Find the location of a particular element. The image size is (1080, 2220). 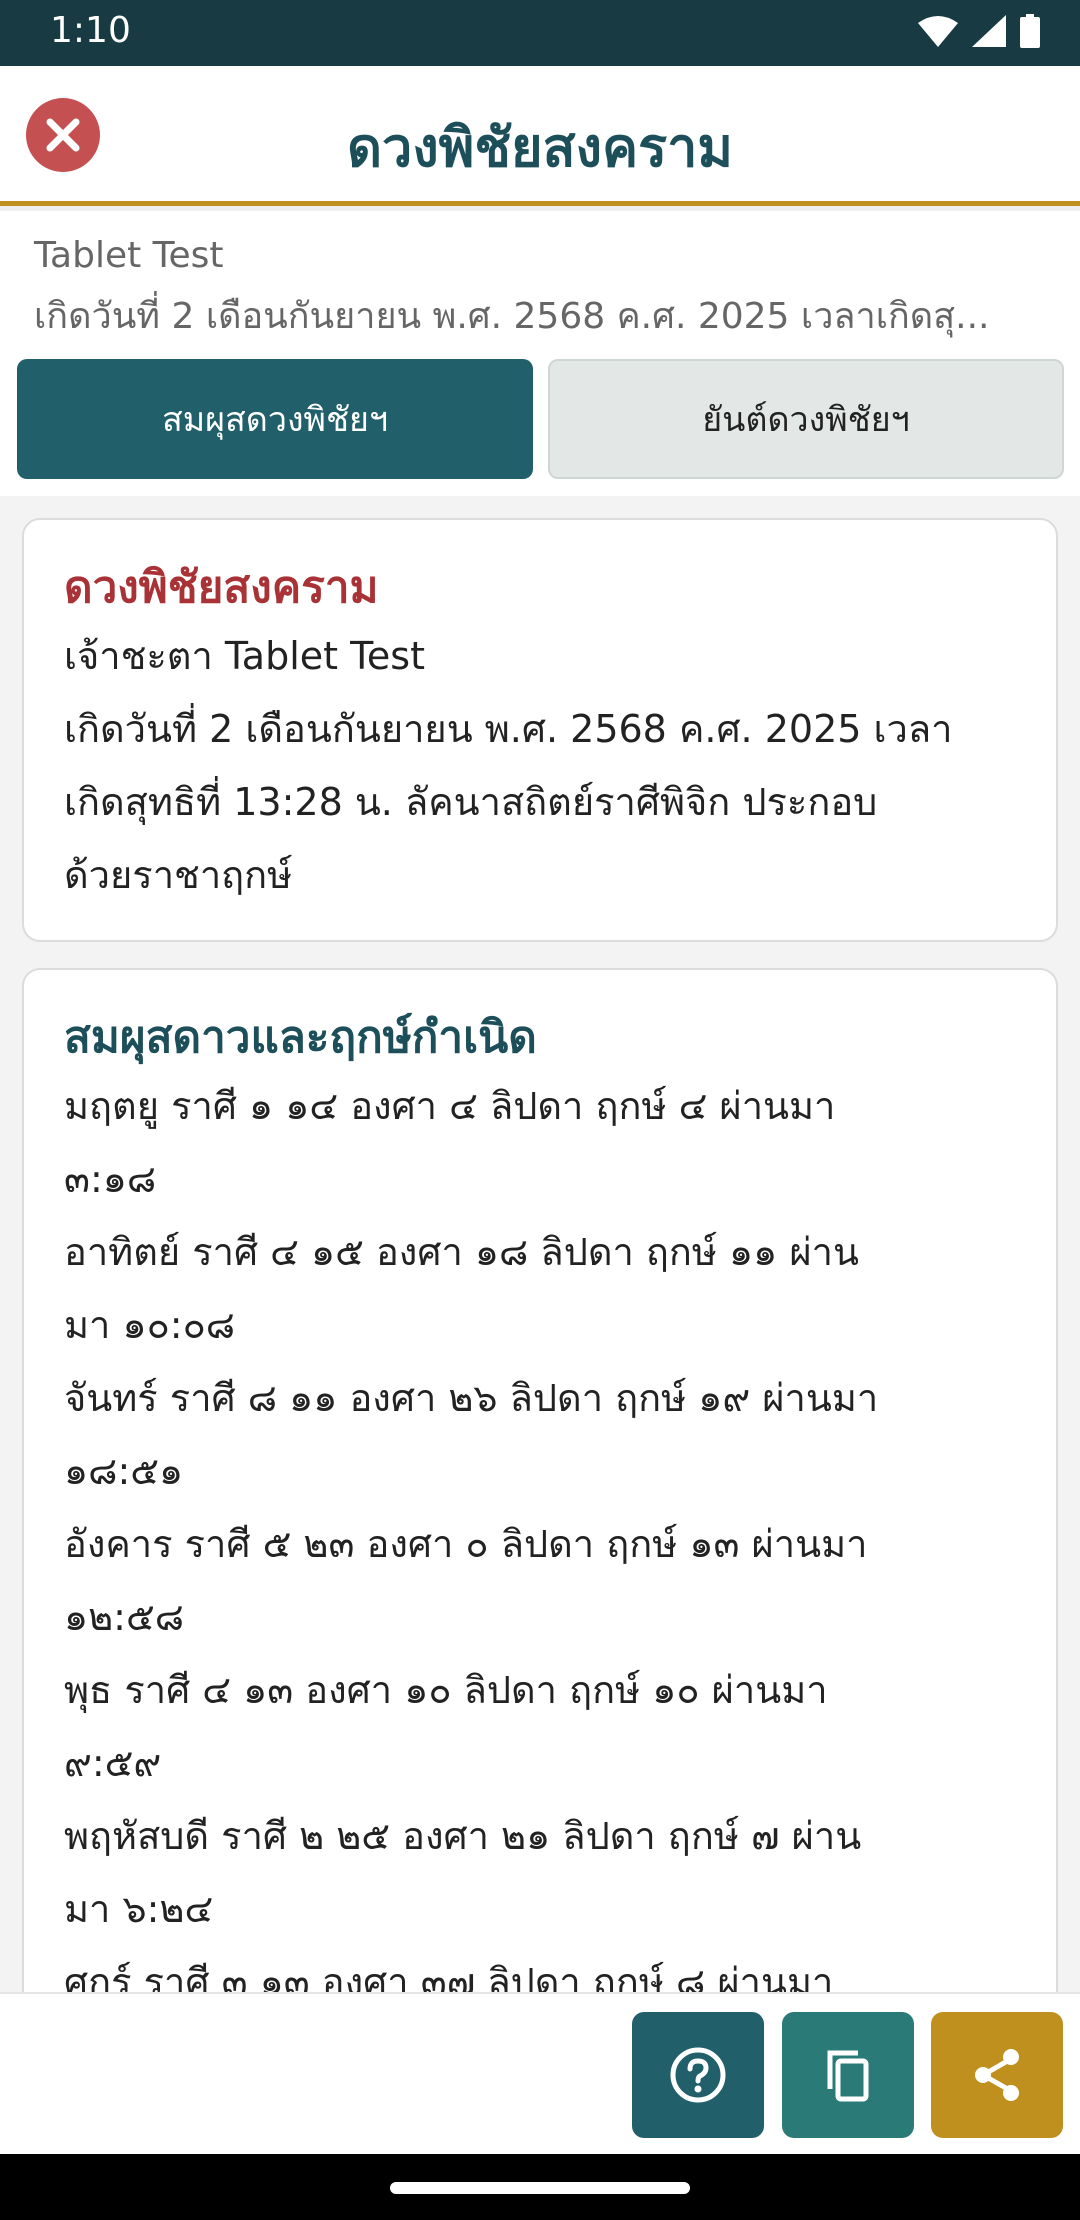

copy-icon is located at coordinates (848, 2076).